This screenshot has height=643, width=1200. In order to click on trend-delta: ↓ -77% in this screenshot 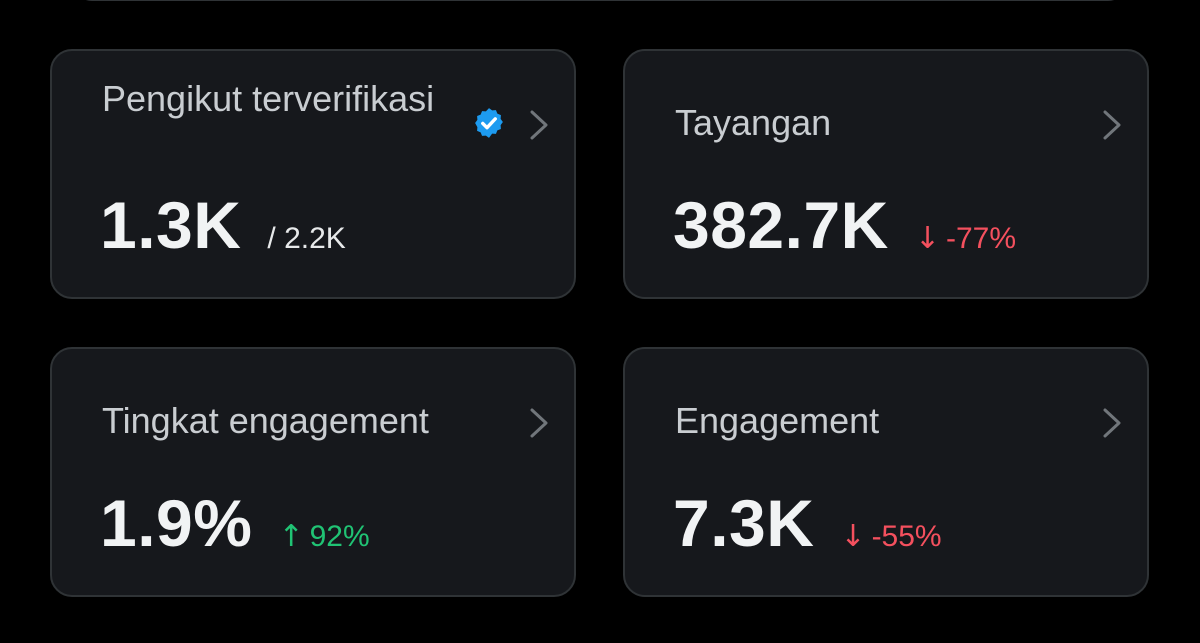, I will do `click(965, 238)`.